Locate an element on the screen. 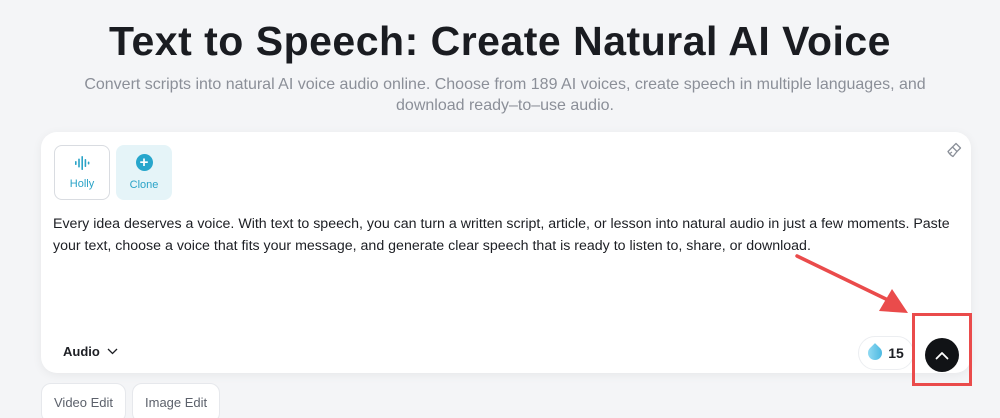 The image size is (1000, 418). voice-clone-label: Clone is located at coordinates (144, 185).